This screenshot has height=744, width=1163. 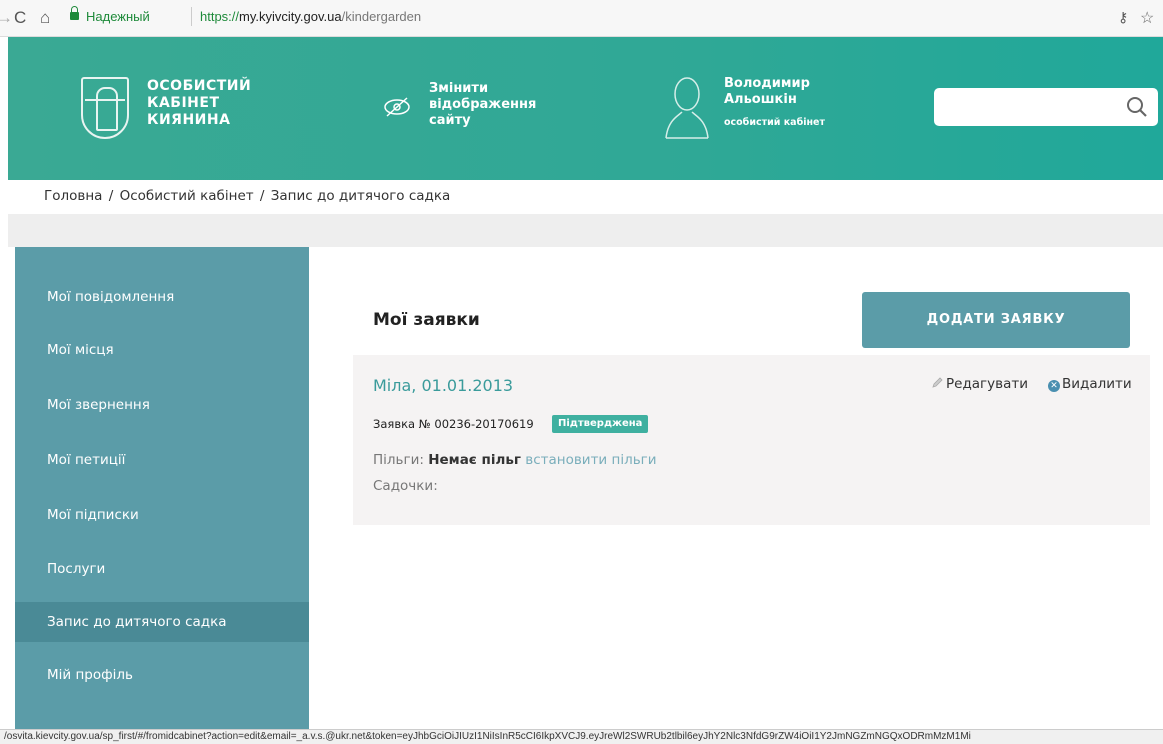 What do you see at coordinates (162, 675) in the screenshot?
I see `sidebar-item-profile: Мій профіль` at bounding box center [162, 675].